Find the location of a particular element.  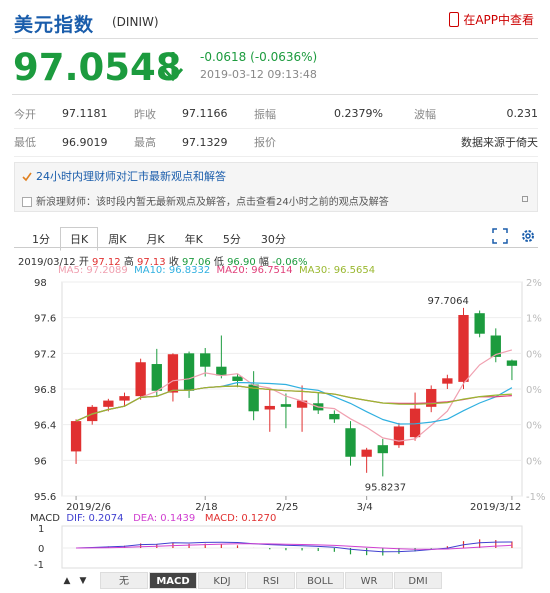

ma30-value: MA30: 96.5654 is located at coordinates (337, 270).